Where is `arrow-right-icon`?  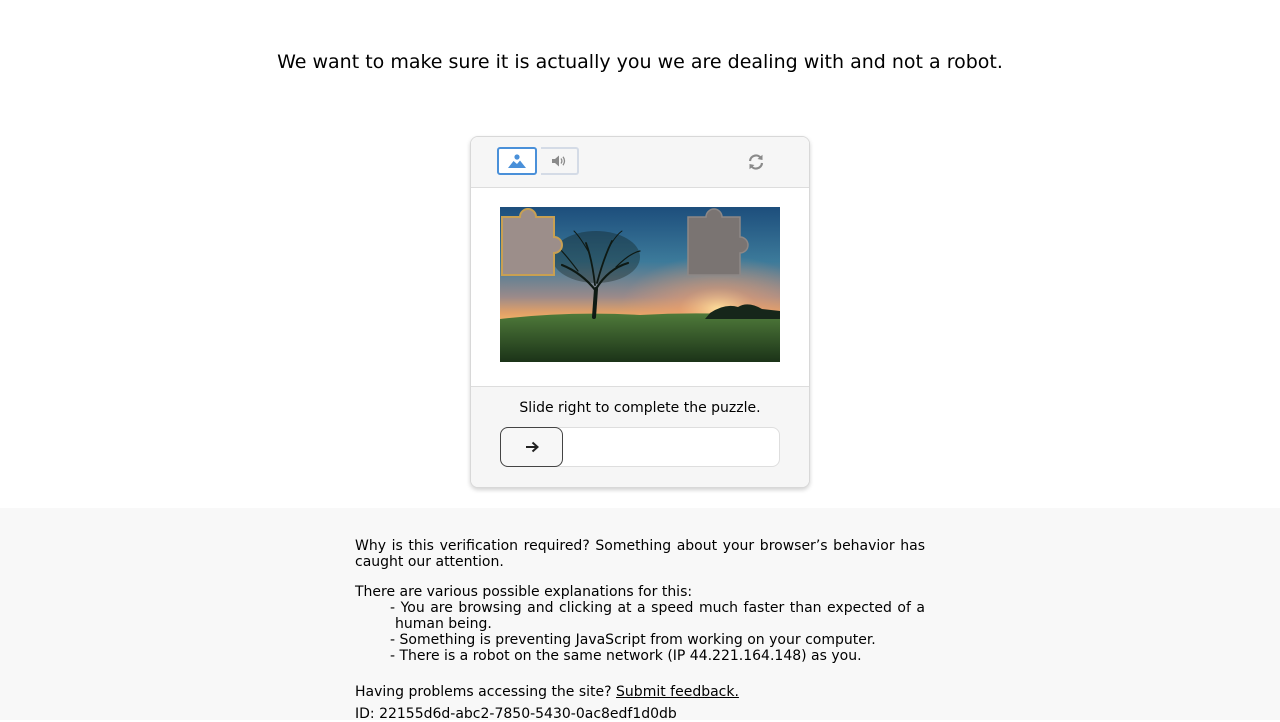
arrow-right-icon is located at coordinates (532, 447).